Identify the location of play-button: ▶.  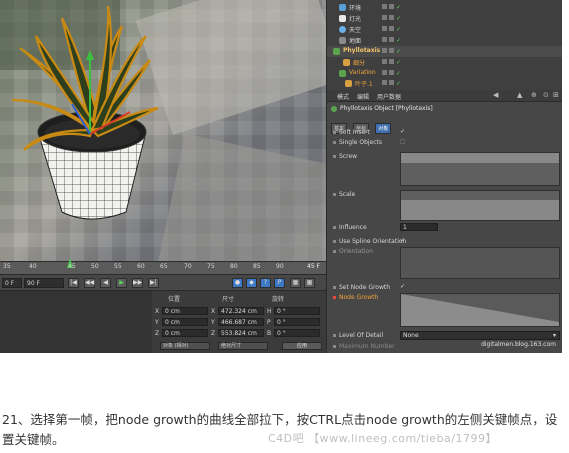
(121, 283).